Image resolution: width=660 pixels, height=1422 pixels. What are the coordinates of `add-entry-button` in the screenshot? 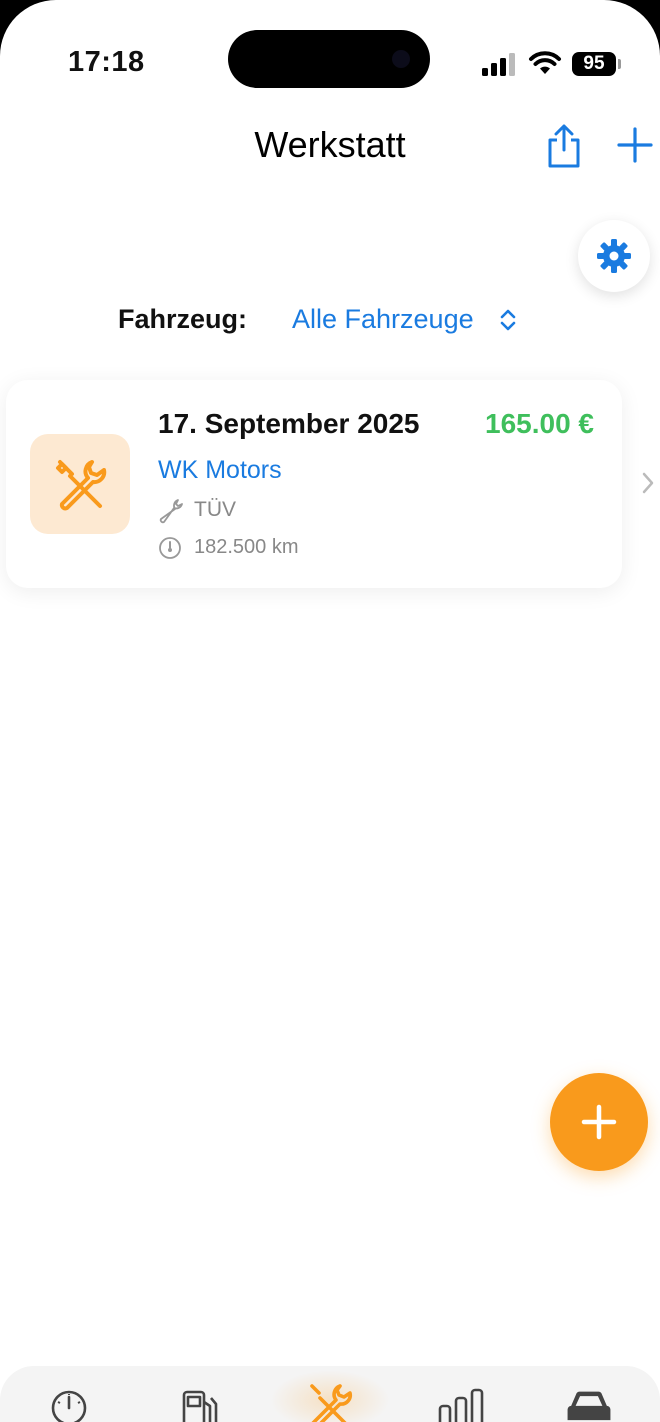 It's located at (599, 1122).